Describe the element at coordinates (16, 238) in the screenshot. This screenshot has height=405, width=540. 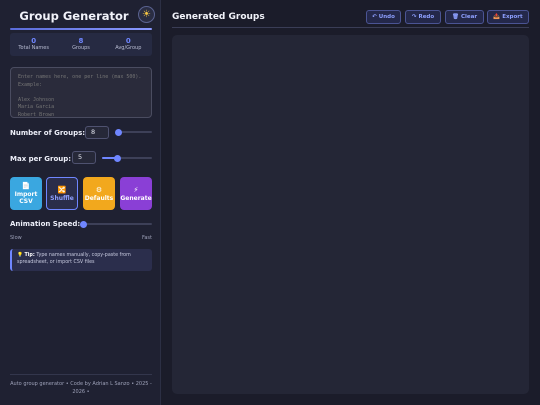
I see `speed-min-label: Slow` at that location.